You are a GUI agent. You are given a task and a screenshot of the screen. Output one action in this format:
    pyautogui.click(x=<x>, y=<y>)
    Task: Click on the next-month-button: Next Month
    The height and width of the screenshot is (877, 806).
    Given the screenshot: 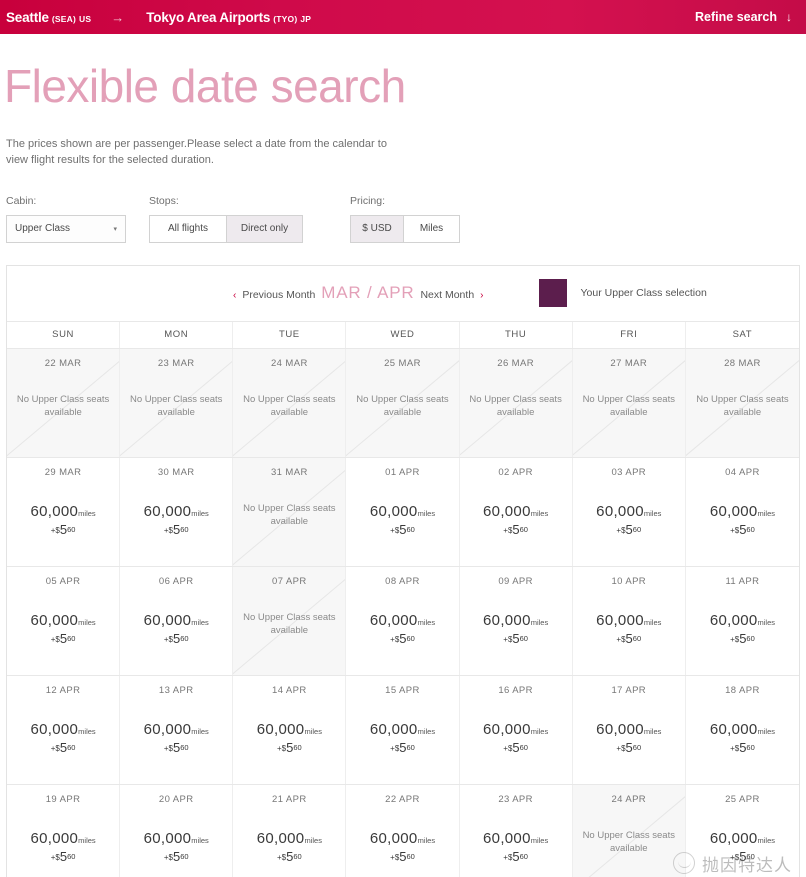 What is the action you would take?
    pyautogui.click(x=447, y=295)
    